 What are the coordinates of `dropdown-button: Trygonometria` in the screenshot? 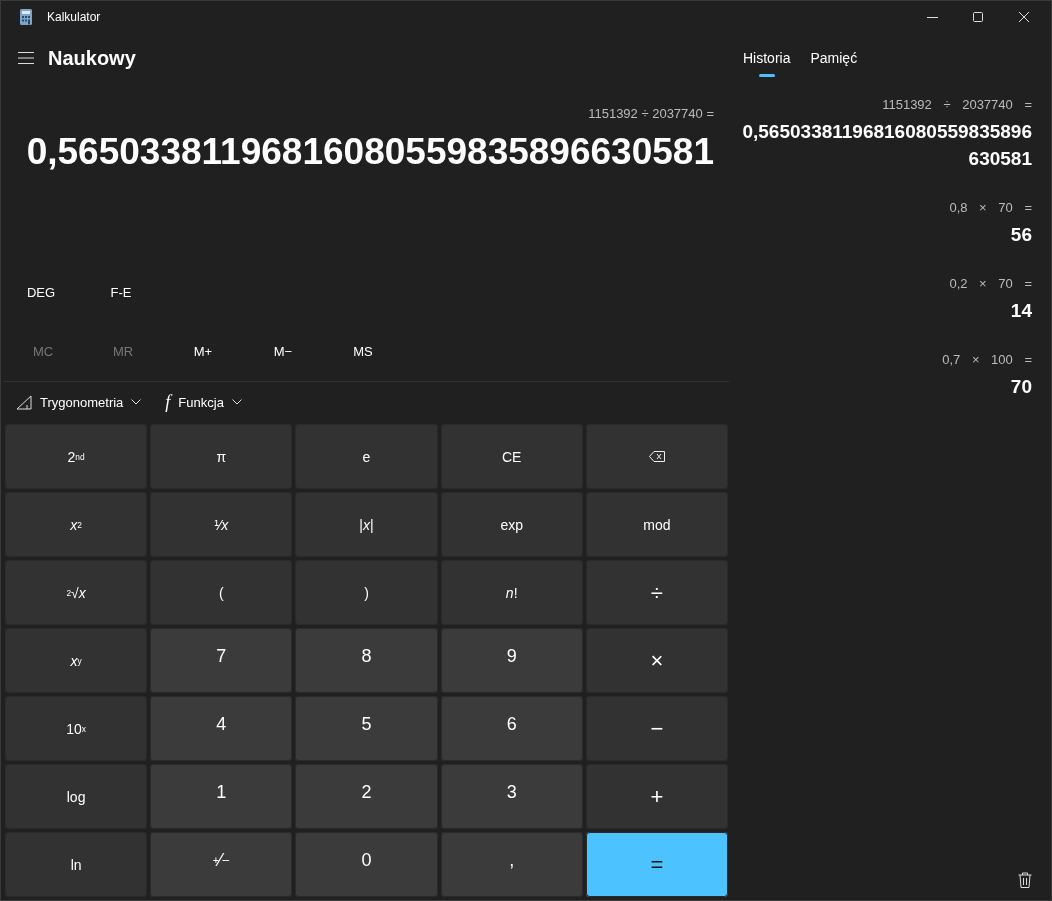 It's located at (79, 402).